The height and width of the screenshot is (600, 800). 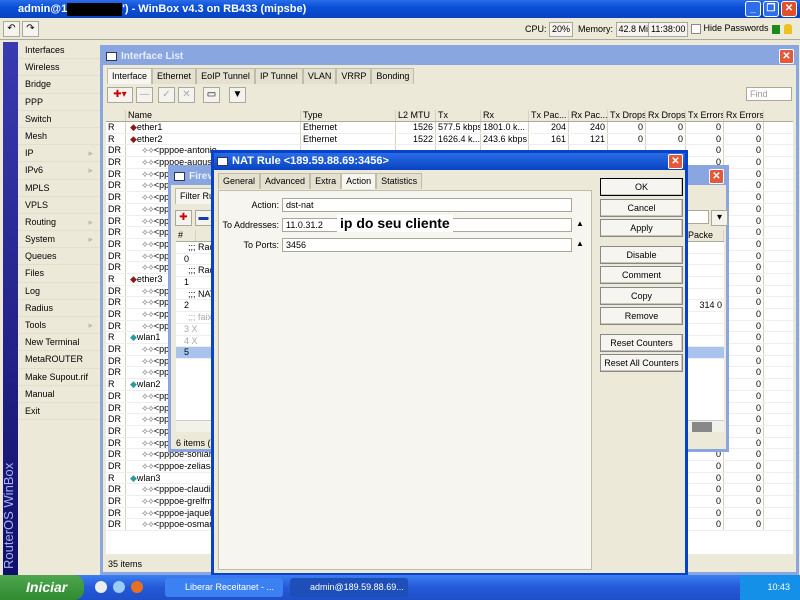 What do you see at coordinates (59, 291) in the screenshot?
I see `sidebar-item-log: Log` at bounding box center [59, 291].